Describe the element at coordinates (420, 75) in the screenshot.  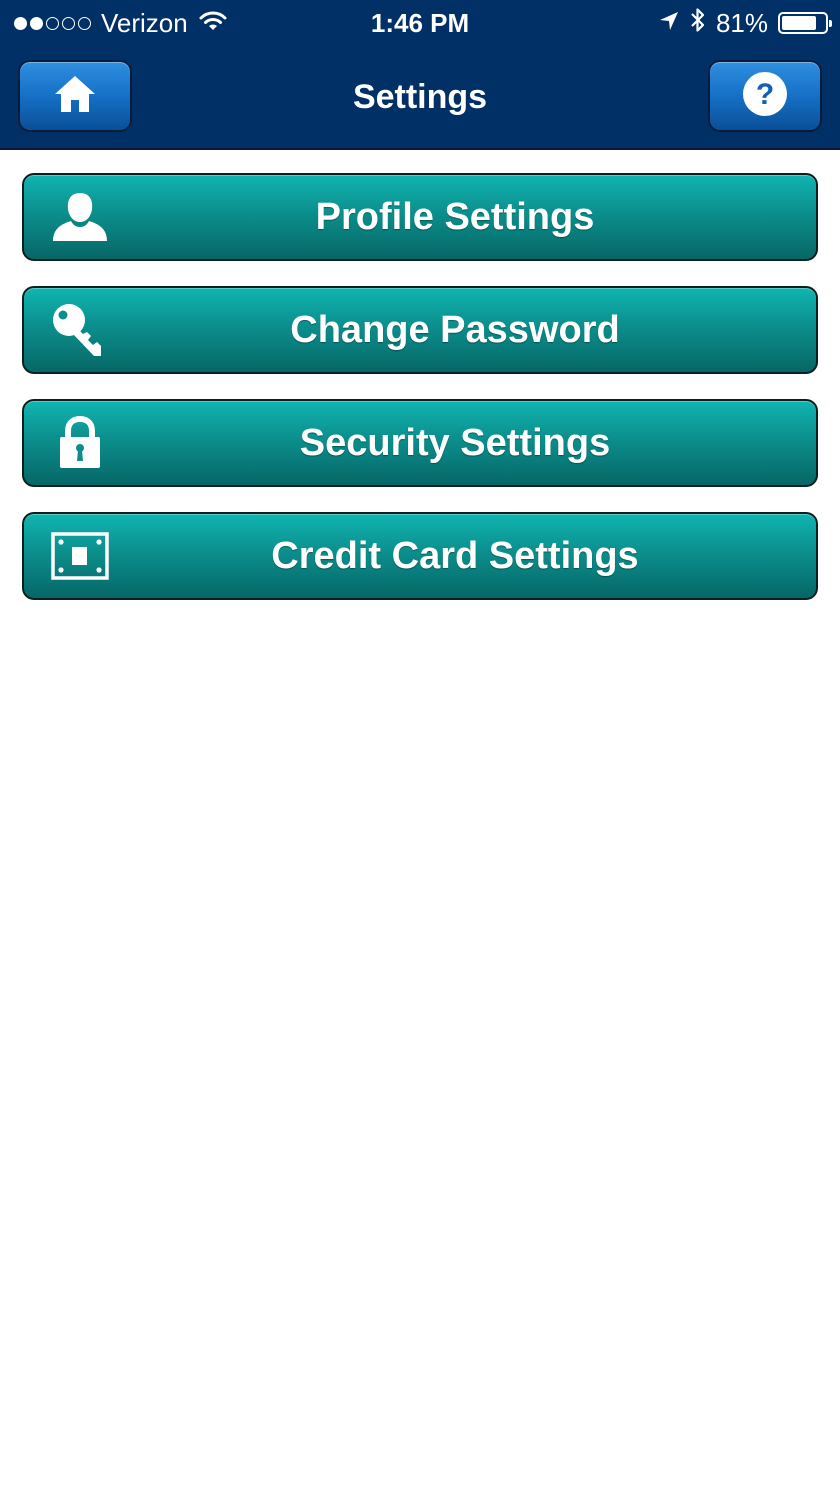
I see `header: Verizon 1:46 PM 81% Settings ?` at that location.